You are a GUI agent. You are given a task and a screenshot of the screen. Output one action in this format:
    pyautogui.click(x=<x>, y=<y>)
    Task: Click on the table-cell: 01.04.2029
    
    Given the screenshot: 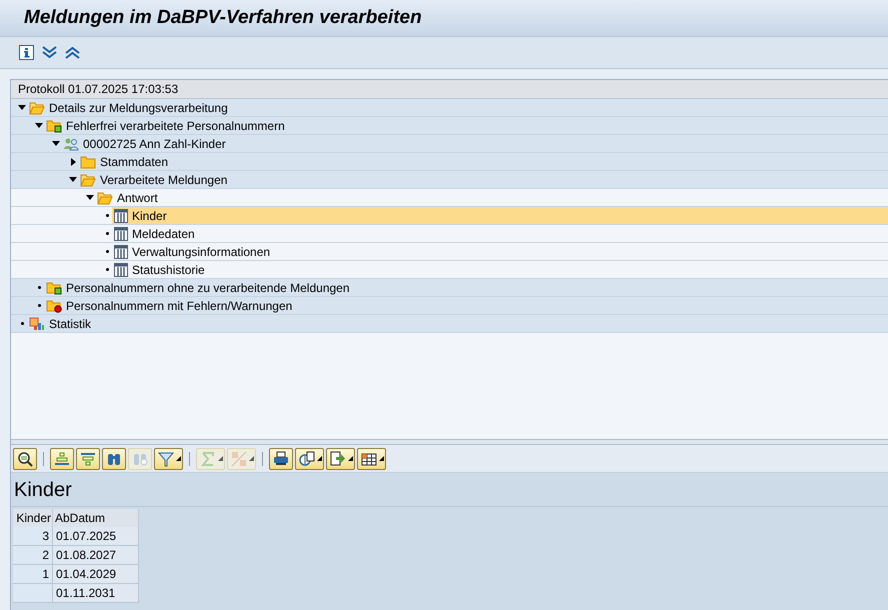 What is the action you would take?
    pyautogui.click(x=96, y=574)
    